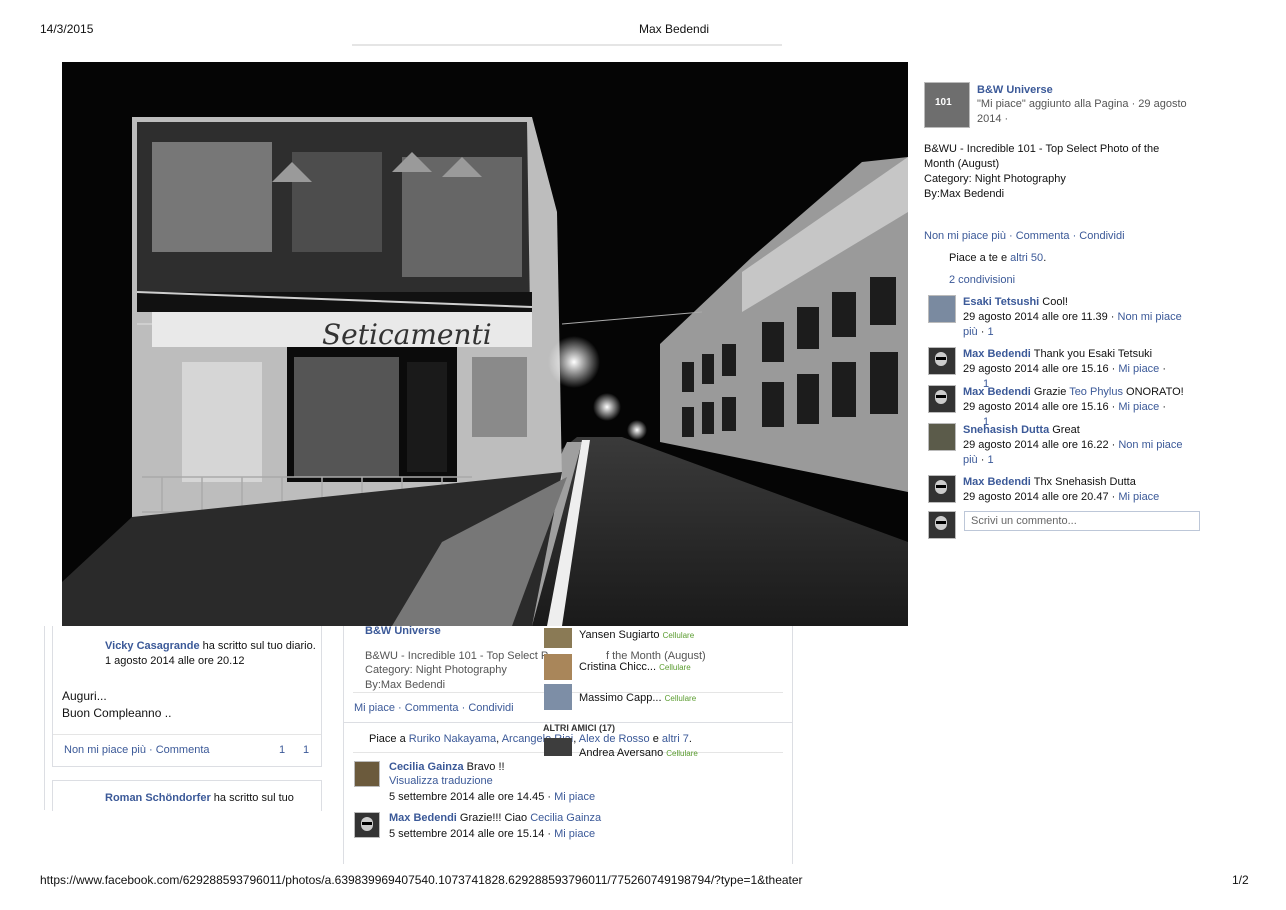 The height and width of the screenshot is (910, 1286). Describe the element at coordinates (792, 745) in the screenshot. I see `middle-column-border-right` at that location.